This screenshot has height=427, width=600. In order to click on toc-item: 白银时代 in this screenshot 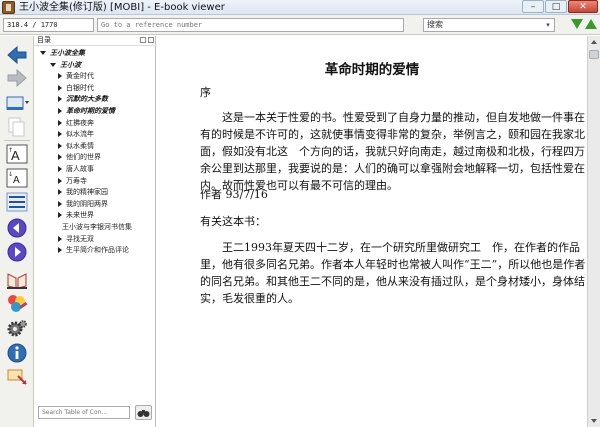, I will do `click(76, 88)`.